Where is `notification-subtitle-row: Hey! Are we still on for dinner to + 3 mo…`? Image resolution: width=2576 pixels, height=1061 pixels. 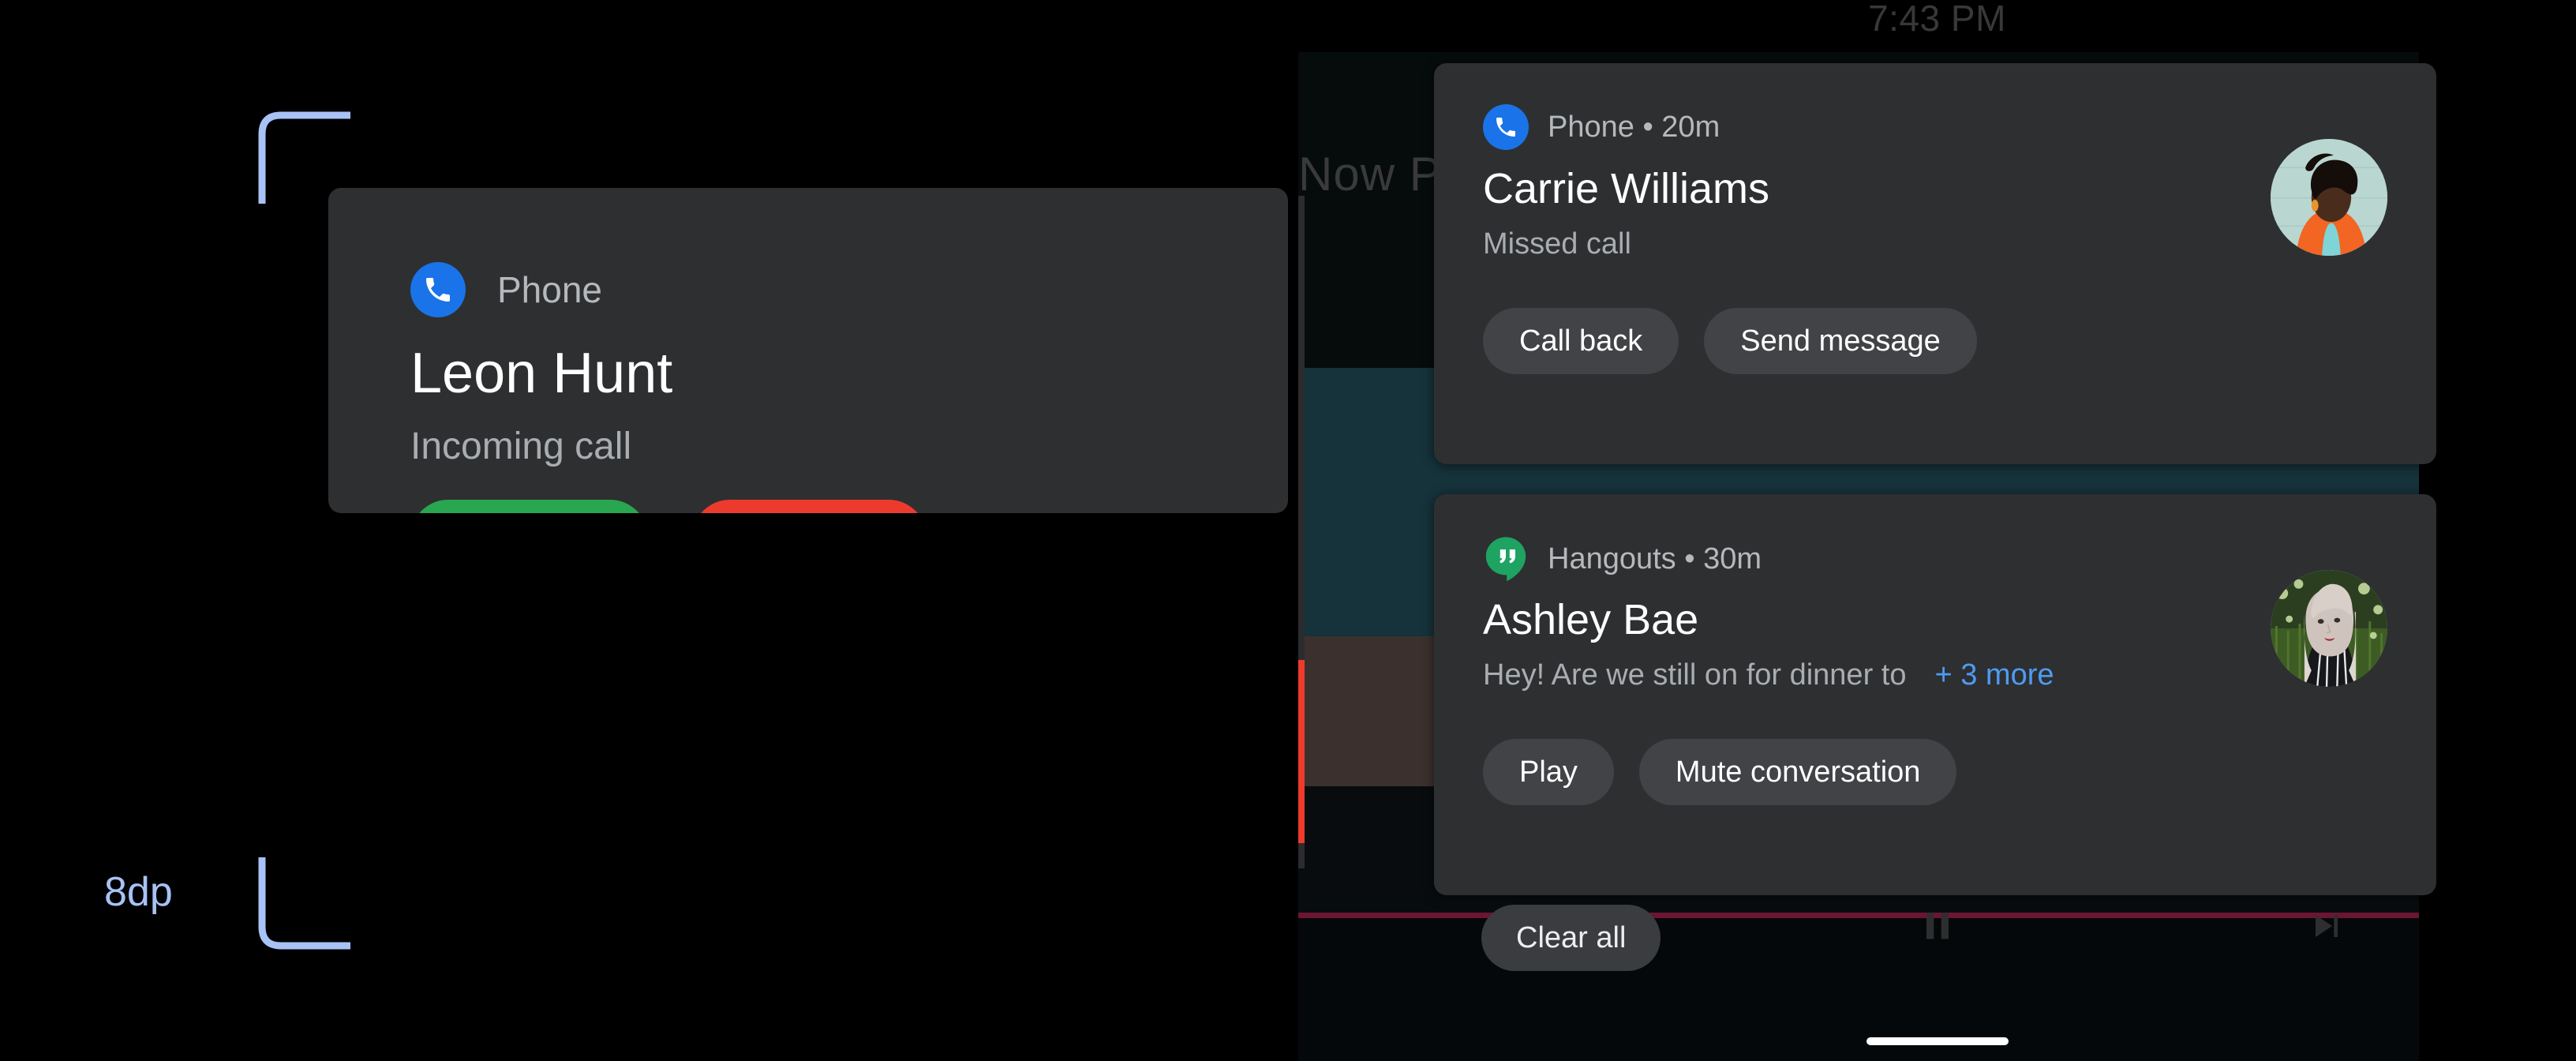
notification-subtitle-row: Hey! Are we still on for dinner to + 3 mo… is located at coordinates (1768, 675).